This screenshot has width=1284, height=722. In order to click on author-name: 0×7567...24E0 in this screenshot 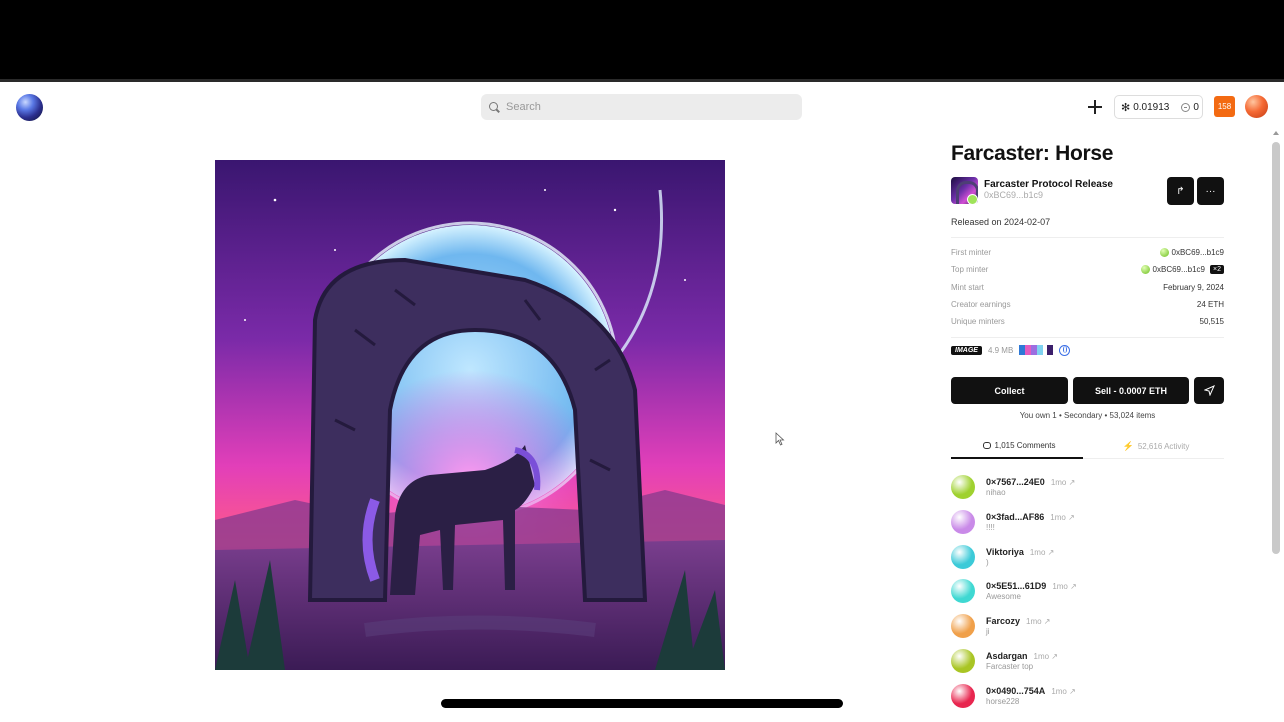, I will do `click(1015, 482)`.